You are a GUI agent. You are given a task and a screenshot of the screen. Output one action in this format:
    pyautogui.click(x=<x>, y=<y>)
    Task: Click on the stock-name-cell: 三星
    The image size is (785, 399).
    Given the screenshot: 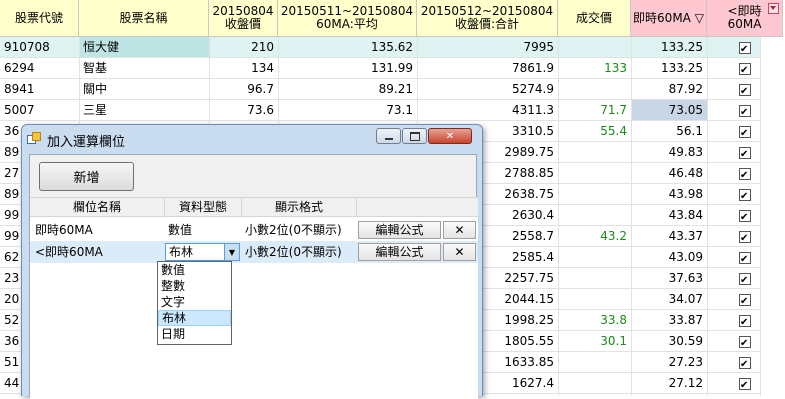 What is the action you would take?
    pyautogui.click(x=144, y=110)
    